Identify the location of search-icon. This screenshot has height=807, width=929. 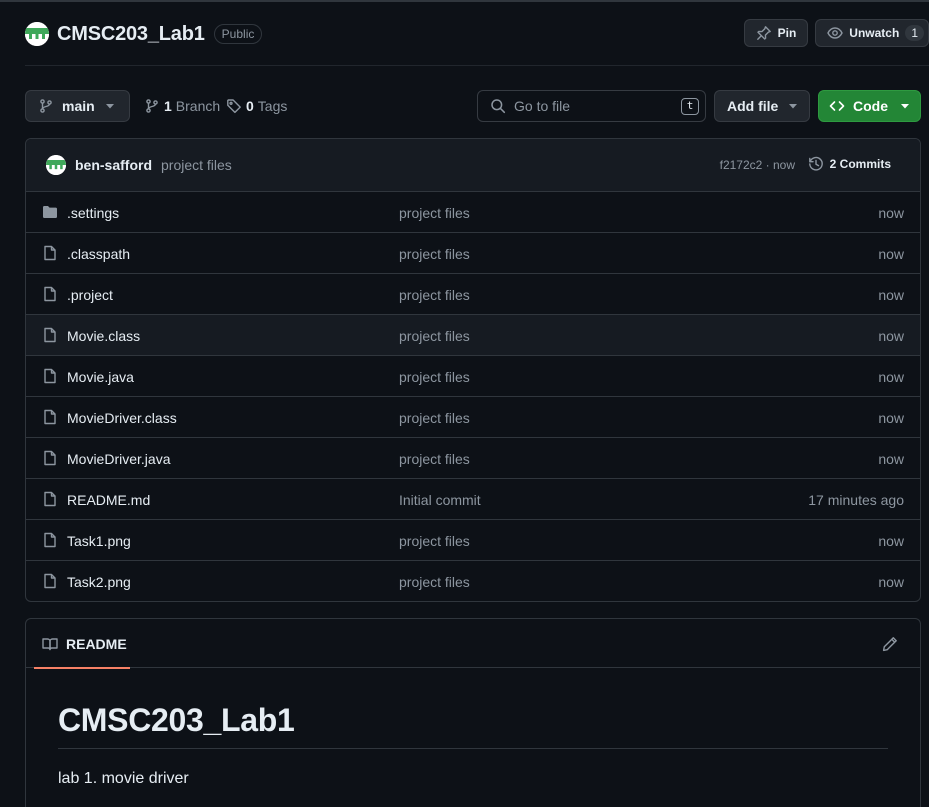
(498, 106).